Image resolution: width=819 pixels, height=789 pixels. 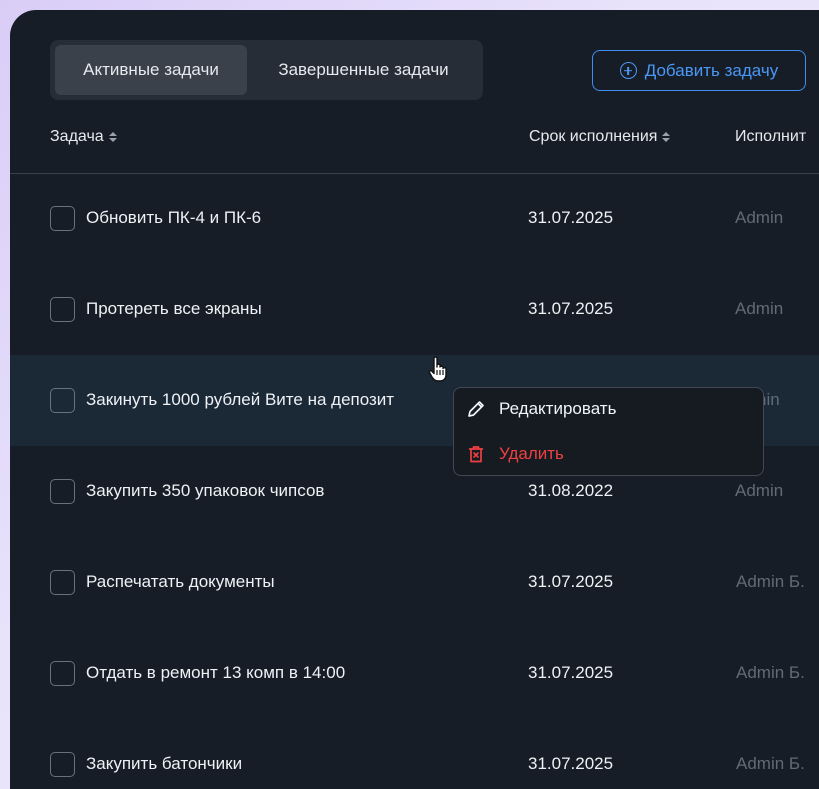 What do you see at coordinates (437, 369) in the screenshot?
I see `hand-cursor-icon` at bounding box center [437, 369].